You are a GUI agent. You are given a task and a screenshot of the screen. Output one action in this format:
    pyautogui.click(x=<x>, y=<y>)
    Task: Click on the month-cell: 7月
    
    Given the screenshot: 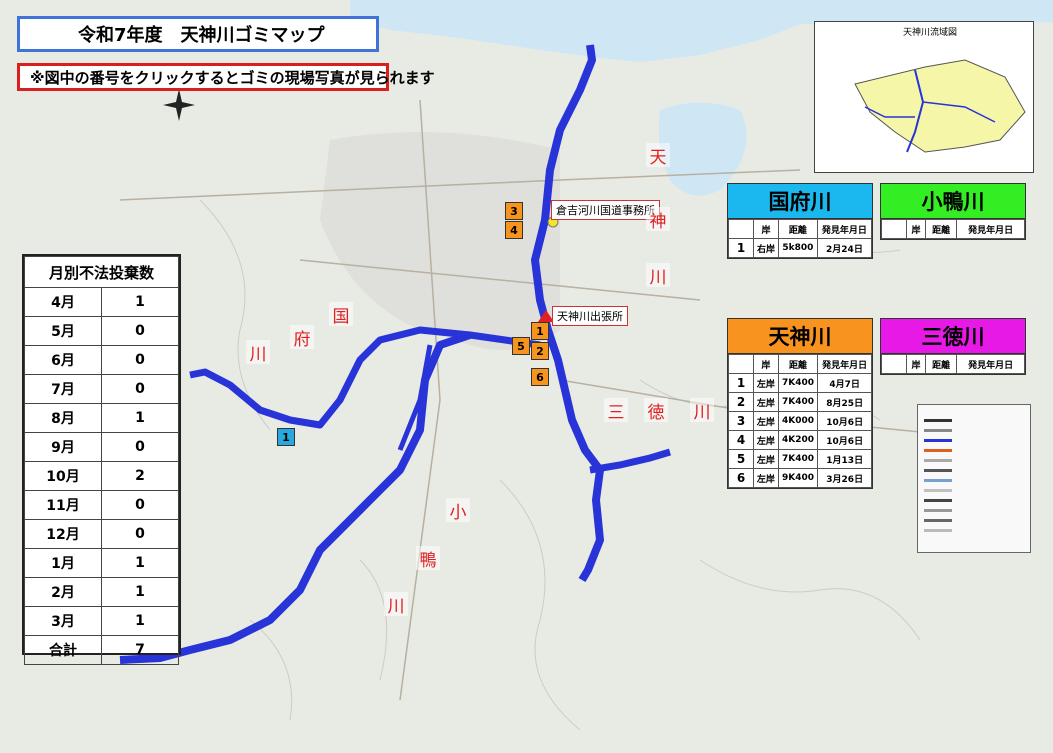 What is the action you would take?
    pyautogui.click(x=63, y=389)
    